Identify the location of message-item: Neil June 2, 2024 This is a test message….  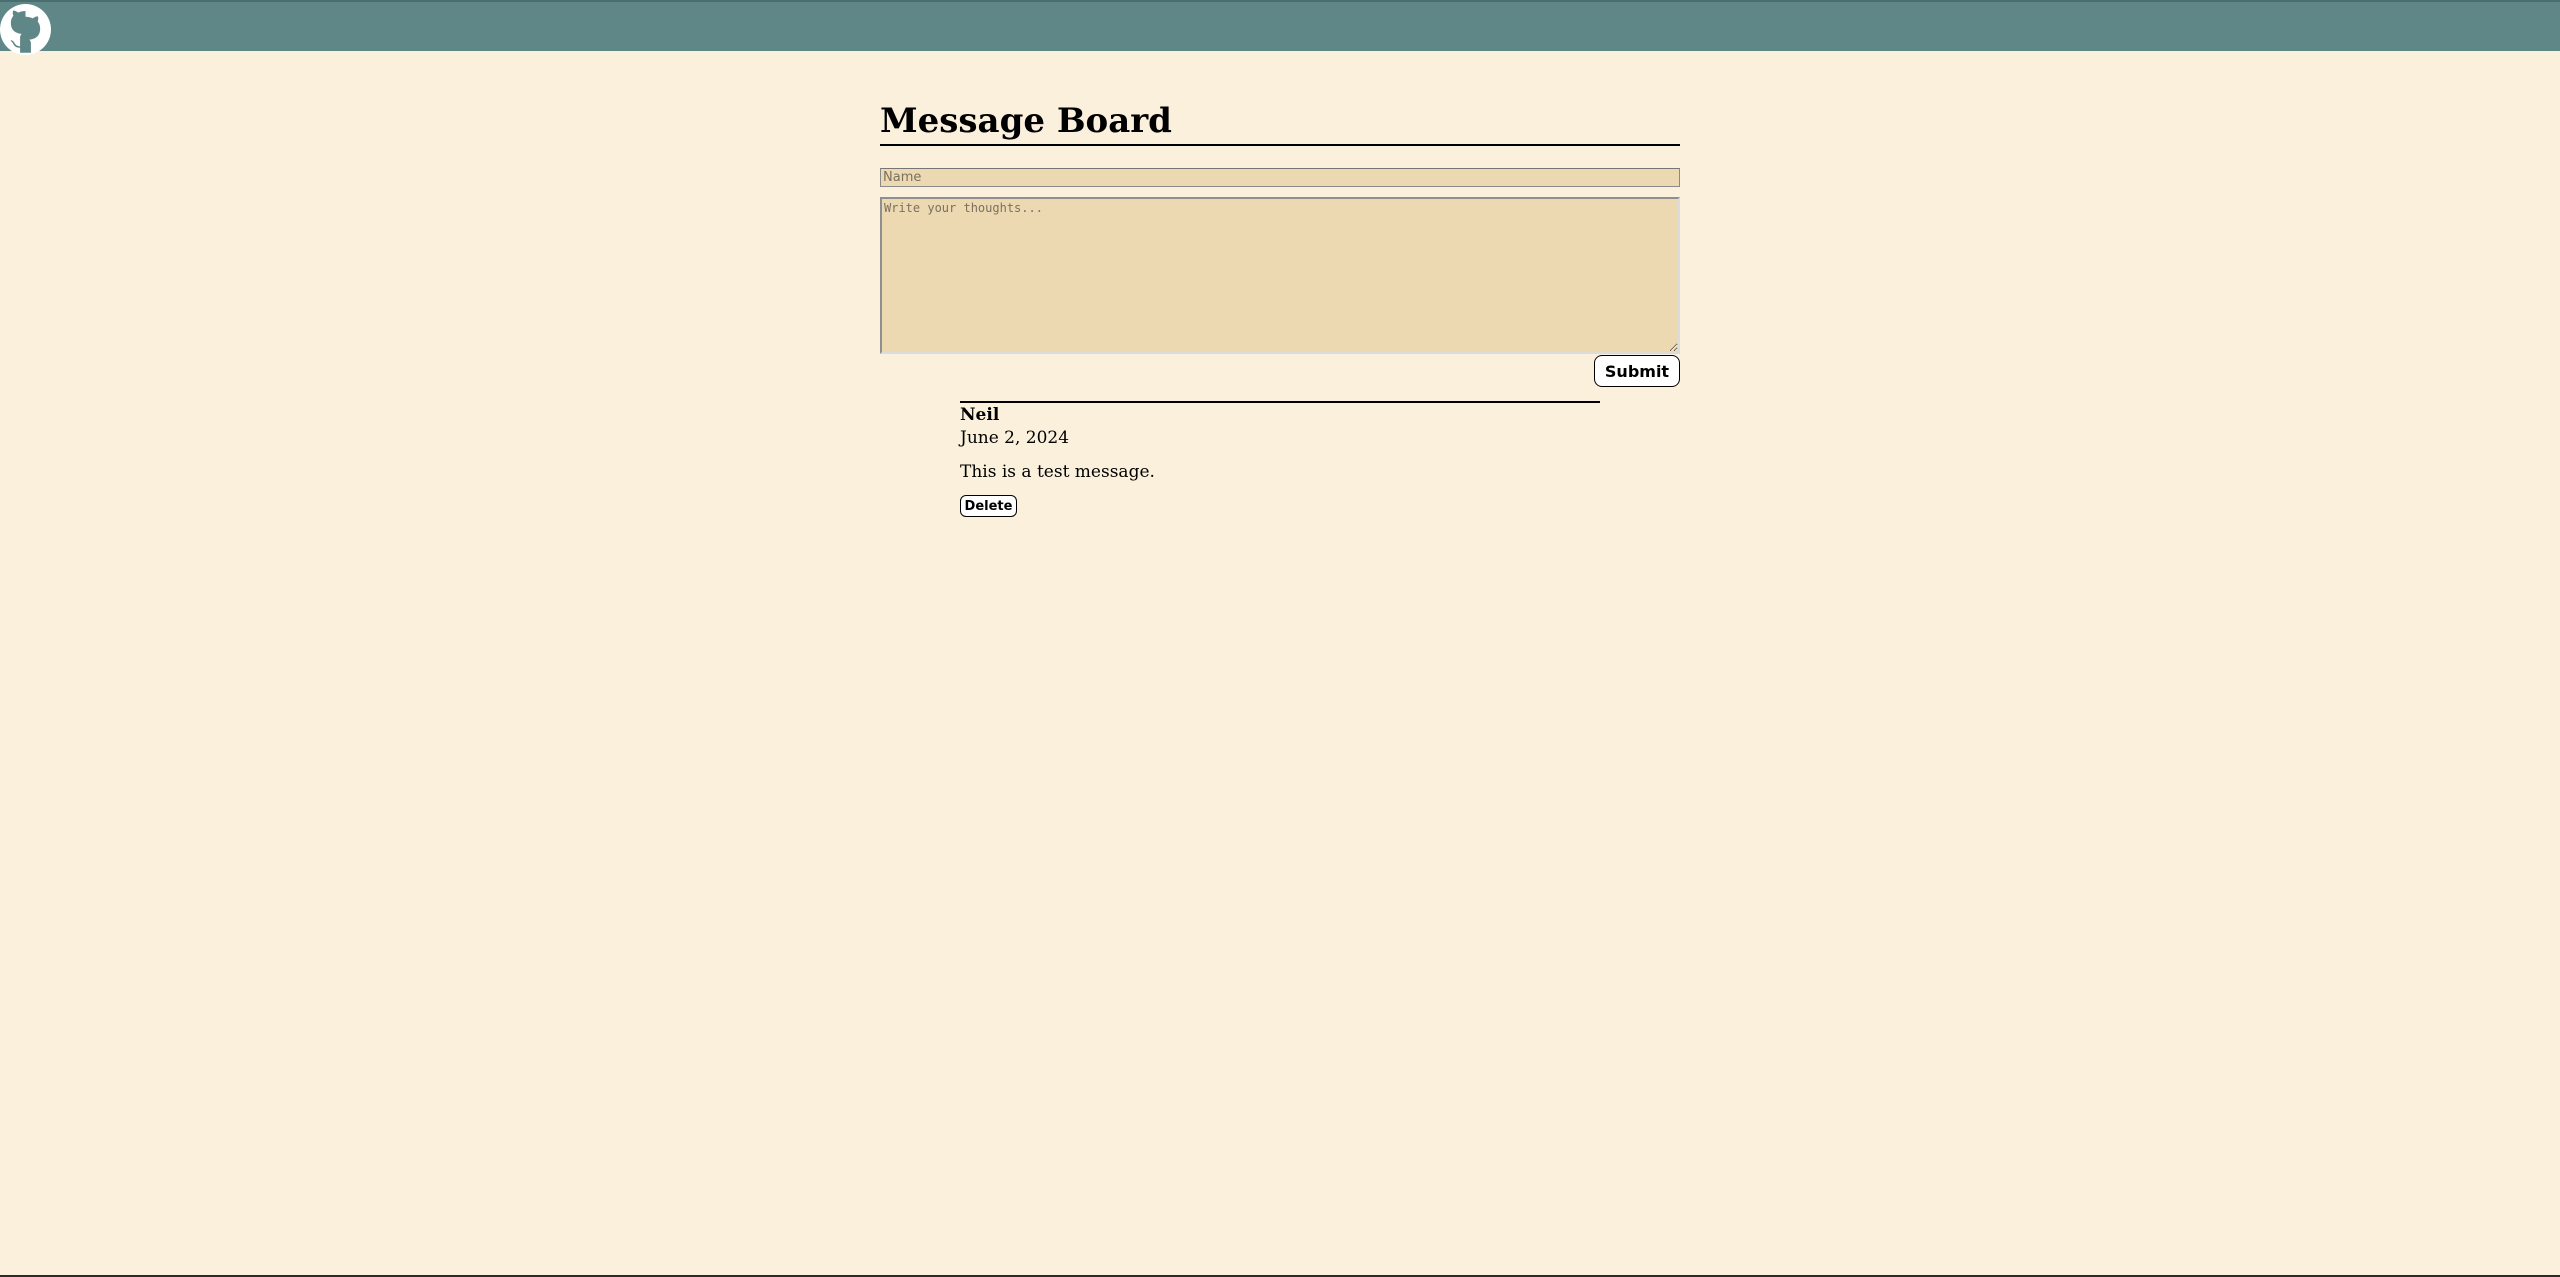
(1280, 459).